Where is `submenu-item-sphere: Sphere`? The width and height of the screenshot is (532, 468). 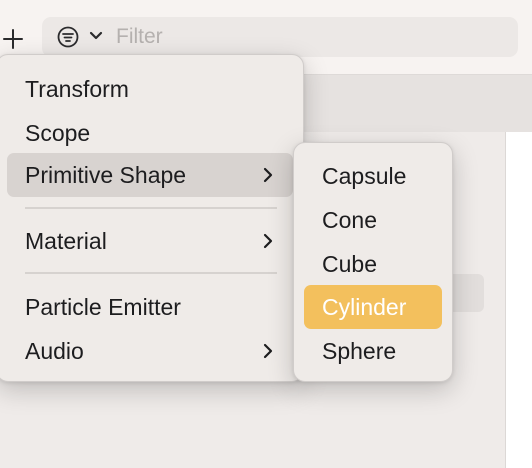 submenu-item-sphere: Sphere is located at coordinates (373, 351).